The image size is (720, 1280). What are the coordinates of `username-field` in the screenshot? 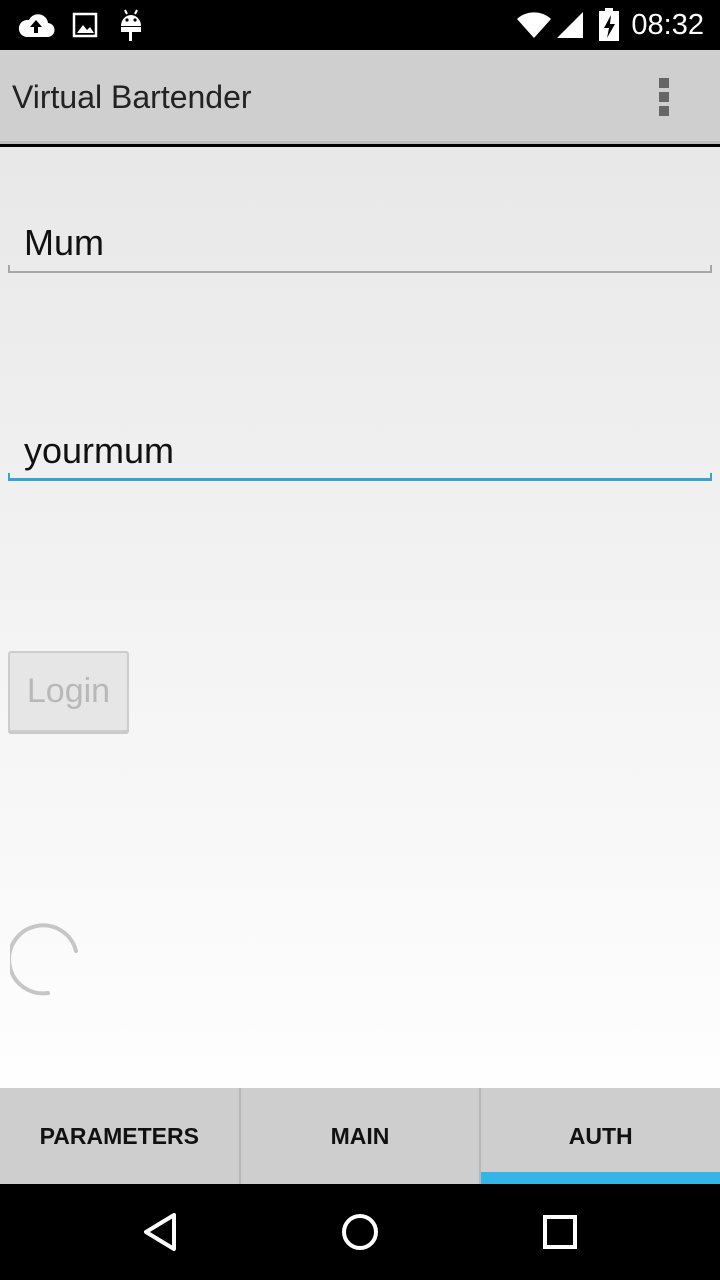 It's located at (360, 243).